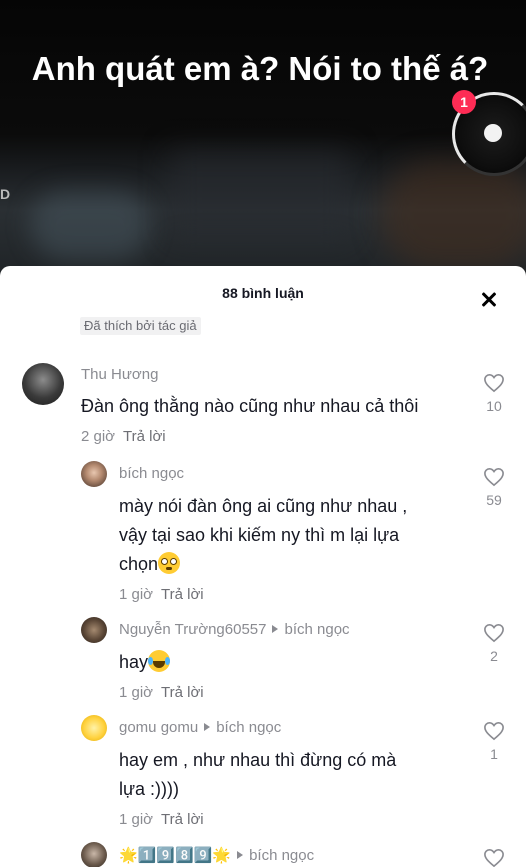 This screenshot has height=867, width=526. What do you see at coordinates (134, 662) in the screenshot?
I see `comment-text-line: hay` at bounding box center [134, 662].